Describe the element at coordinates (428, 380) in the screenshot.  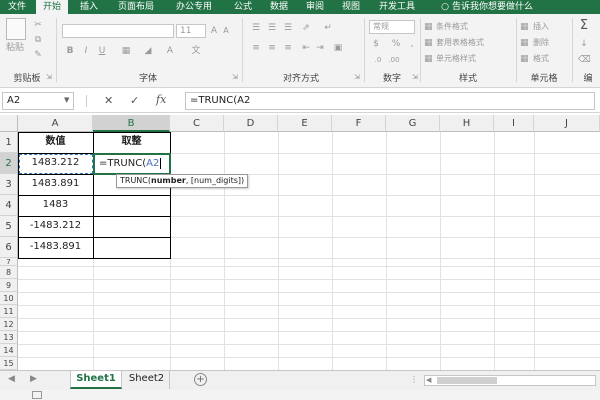
I see `scroll-left-icon: ◀` at that location.